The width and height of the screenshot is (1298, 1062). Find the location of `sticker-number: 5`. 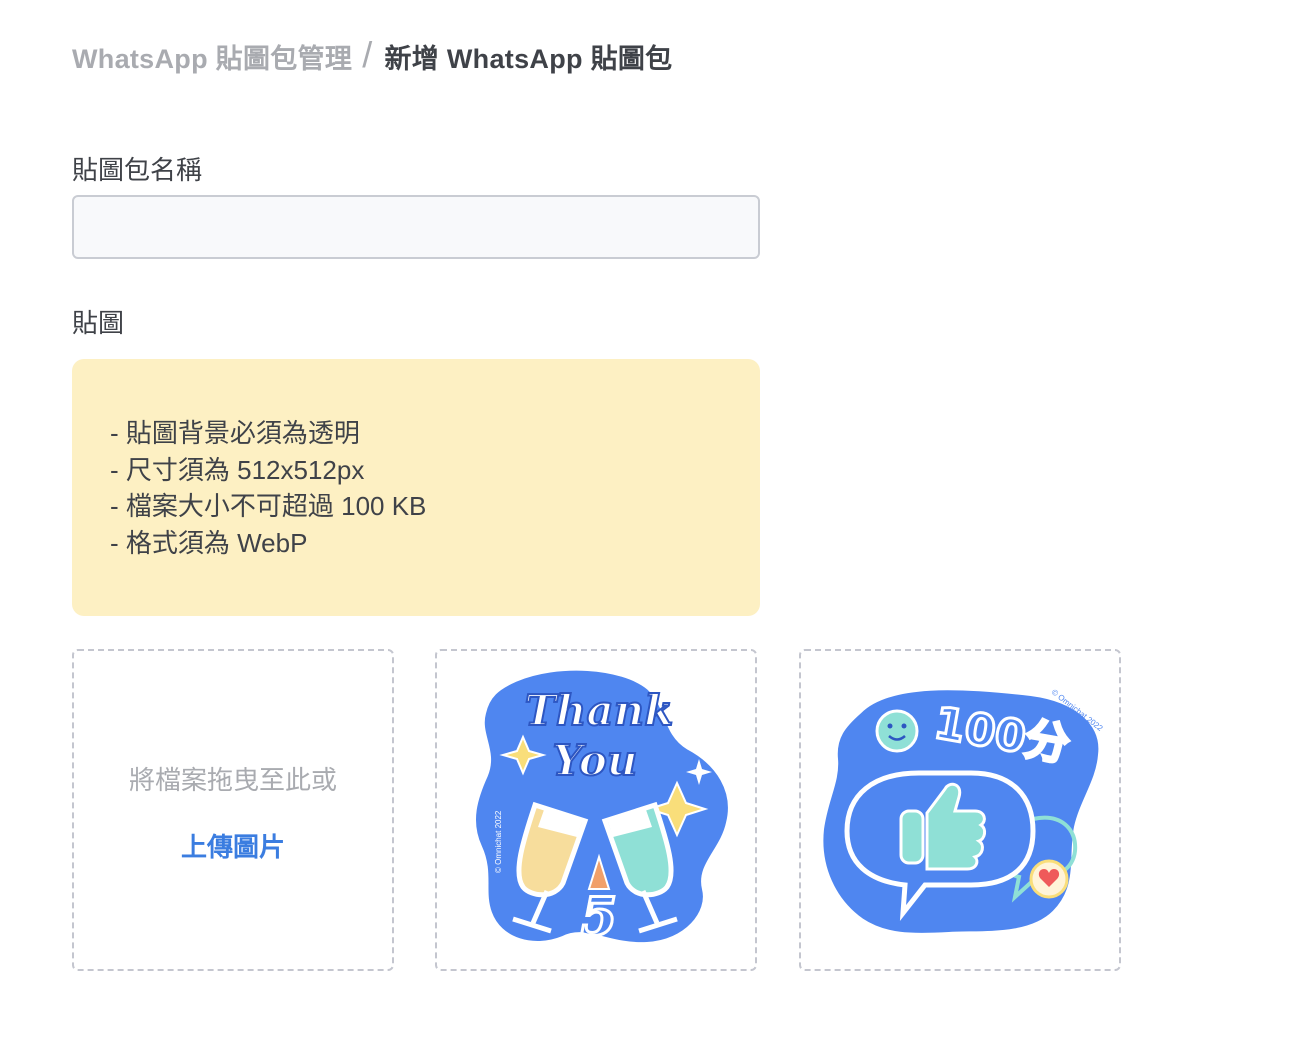

sticker-number: 5 is located at coordinates (599, 917).